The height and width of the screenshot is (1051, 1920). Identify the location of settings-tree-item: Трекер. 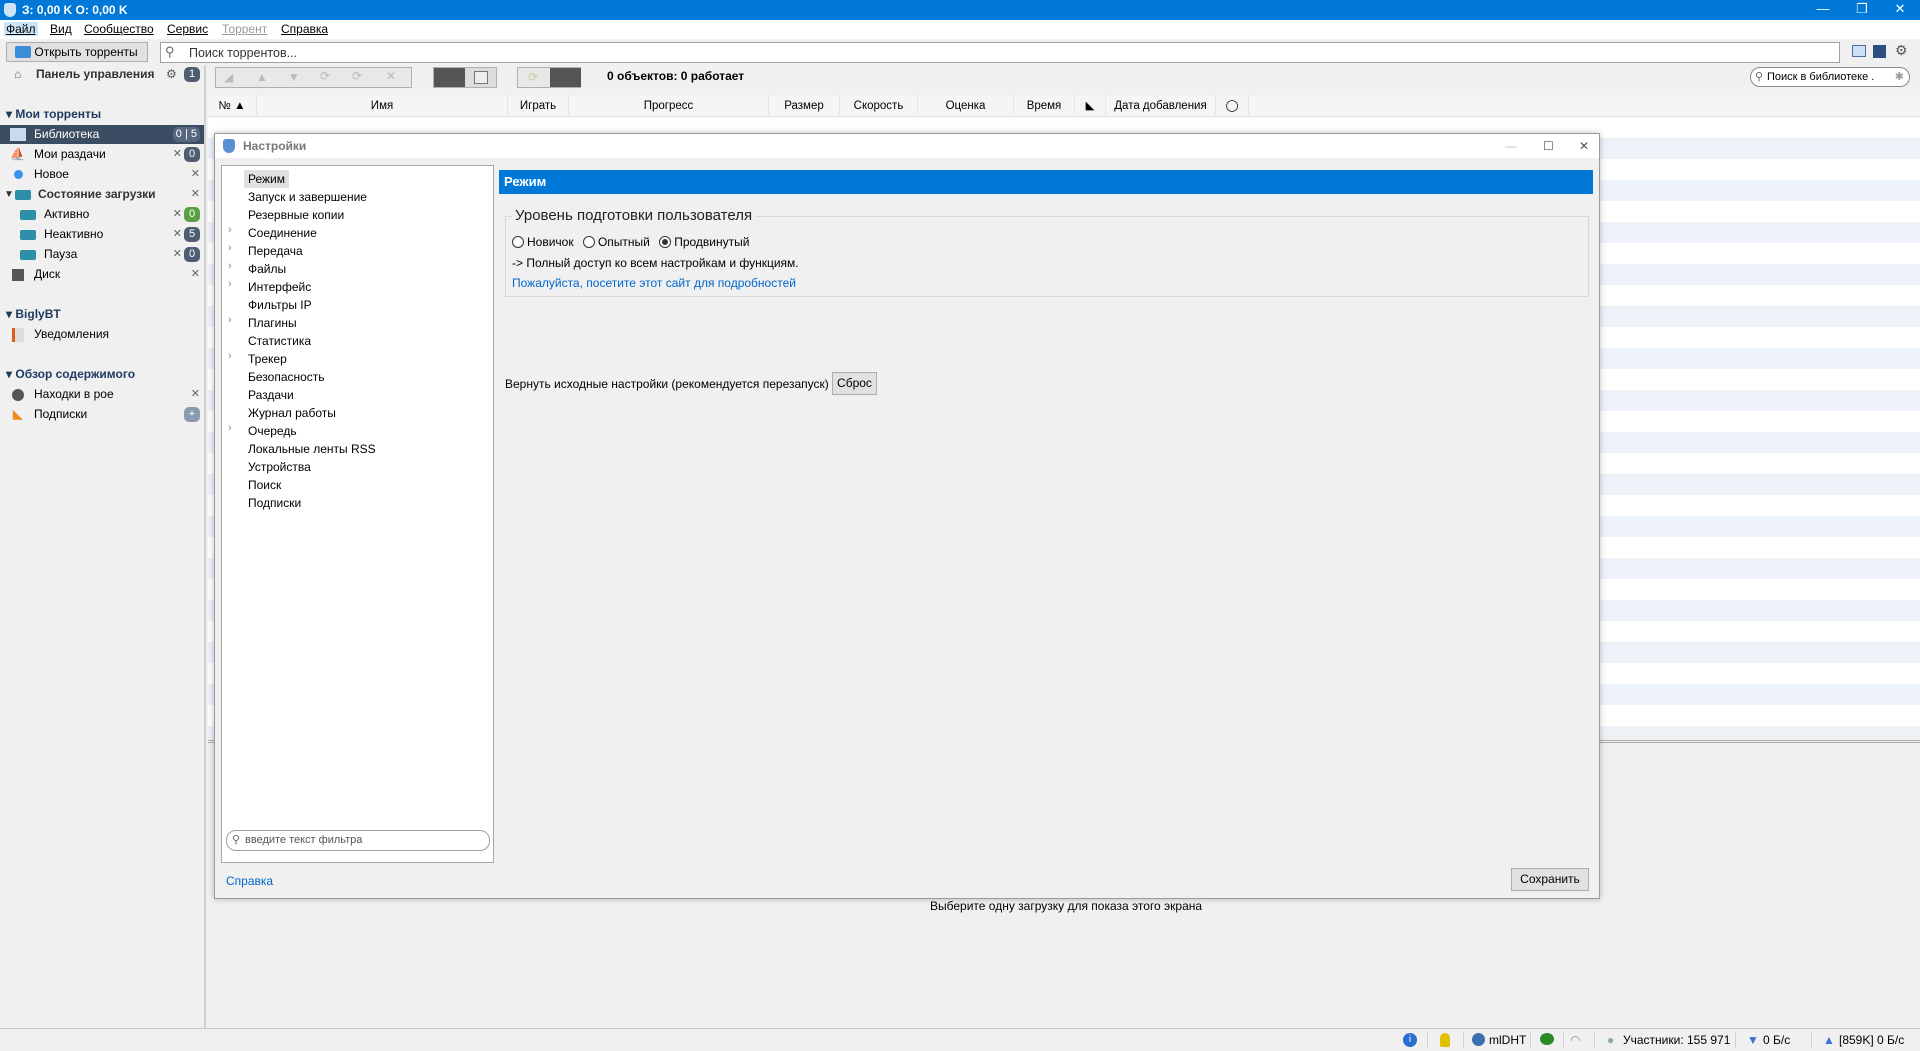
(267, 359).